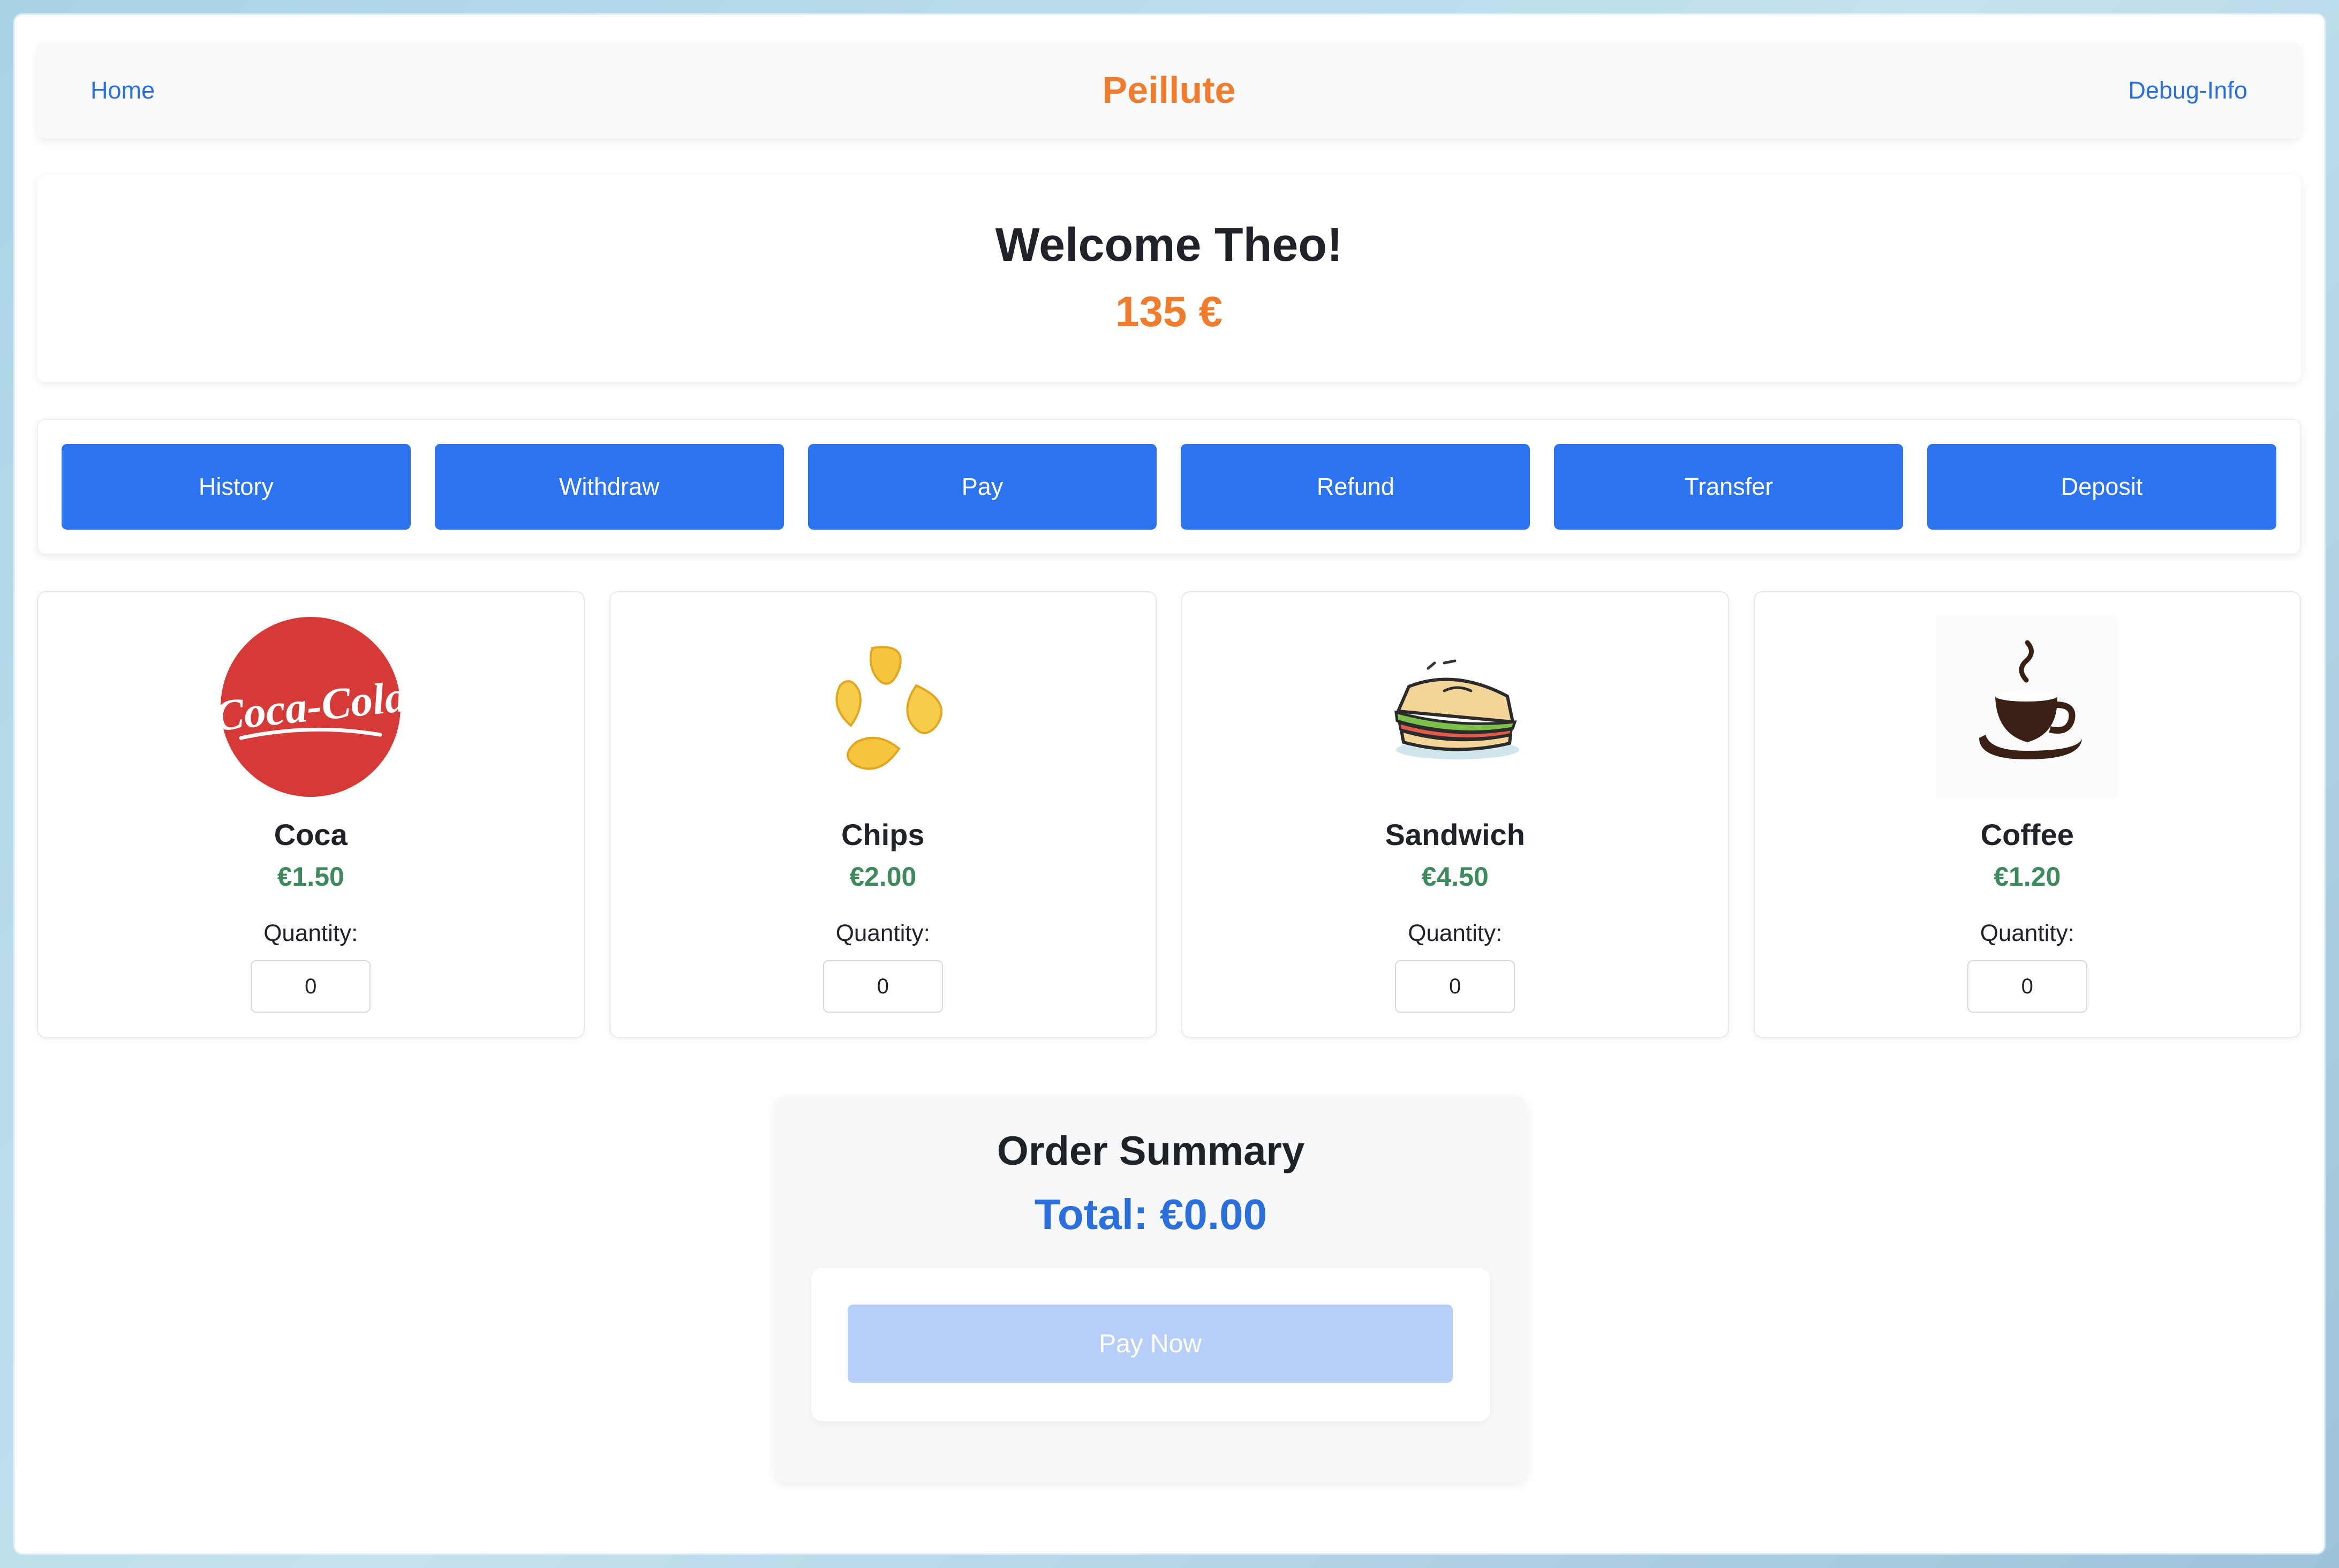 The width and height of the screenshot is (2339, 1568). Describe the element at coordinates (1455, 877) in the screenshot. I see `product-price: €4.50` at that location.